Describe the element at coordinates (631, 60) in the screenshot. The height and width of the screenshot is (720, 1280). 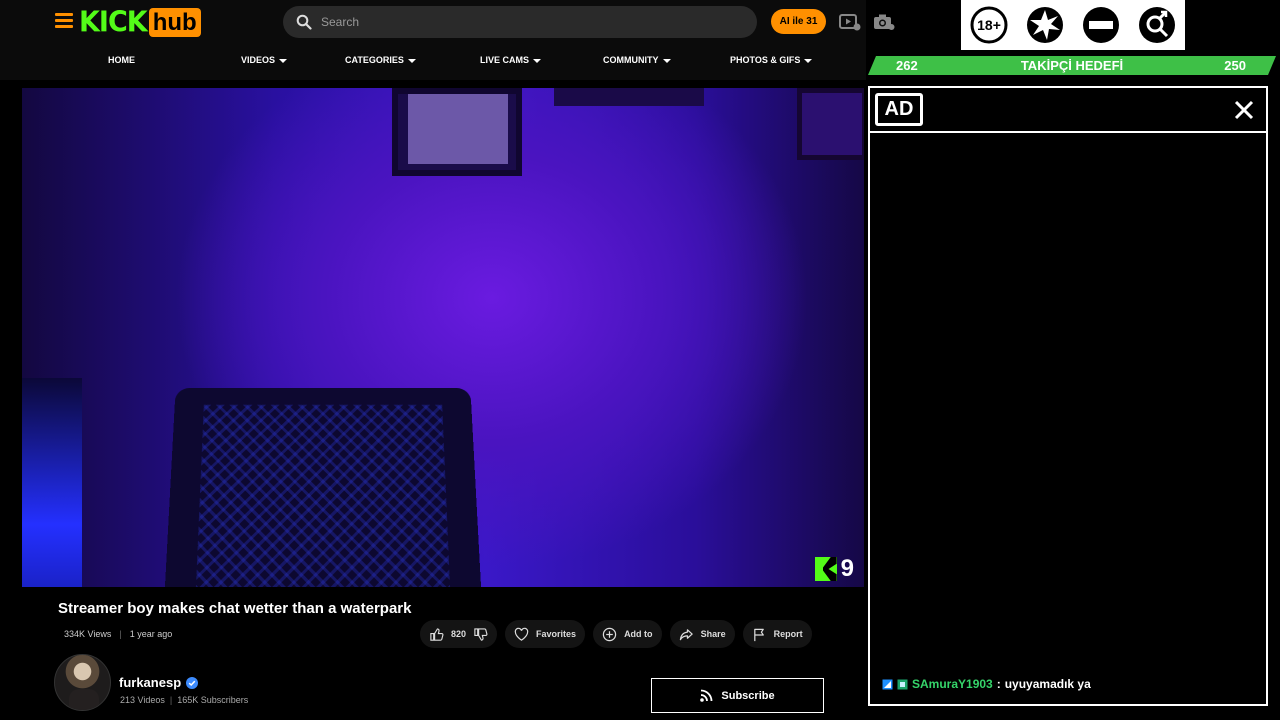
I see `nav-community-label: COMMUNITY` at that location.